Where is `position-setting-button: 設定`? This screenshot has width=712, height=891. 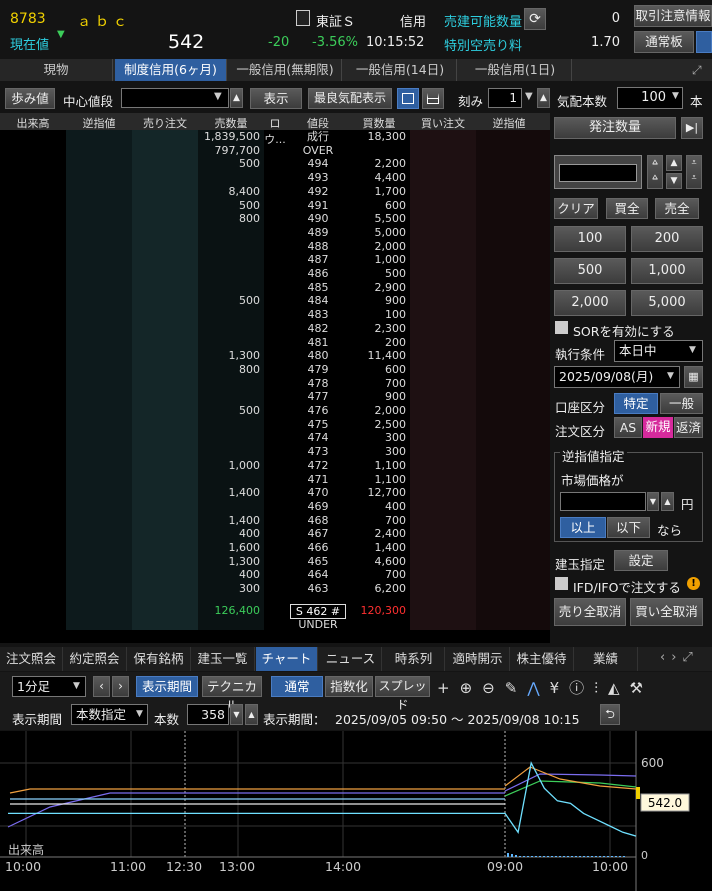
position-setting-button: 設定 is located at coordinates (641, 560).